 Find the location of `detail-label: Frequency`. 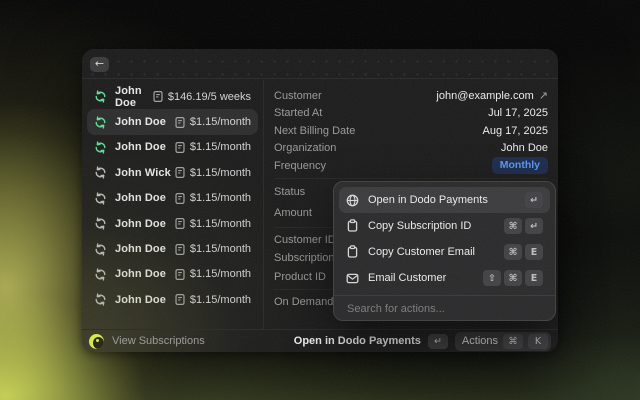

detail-label: Frequency is located at coordinates (300, 165).